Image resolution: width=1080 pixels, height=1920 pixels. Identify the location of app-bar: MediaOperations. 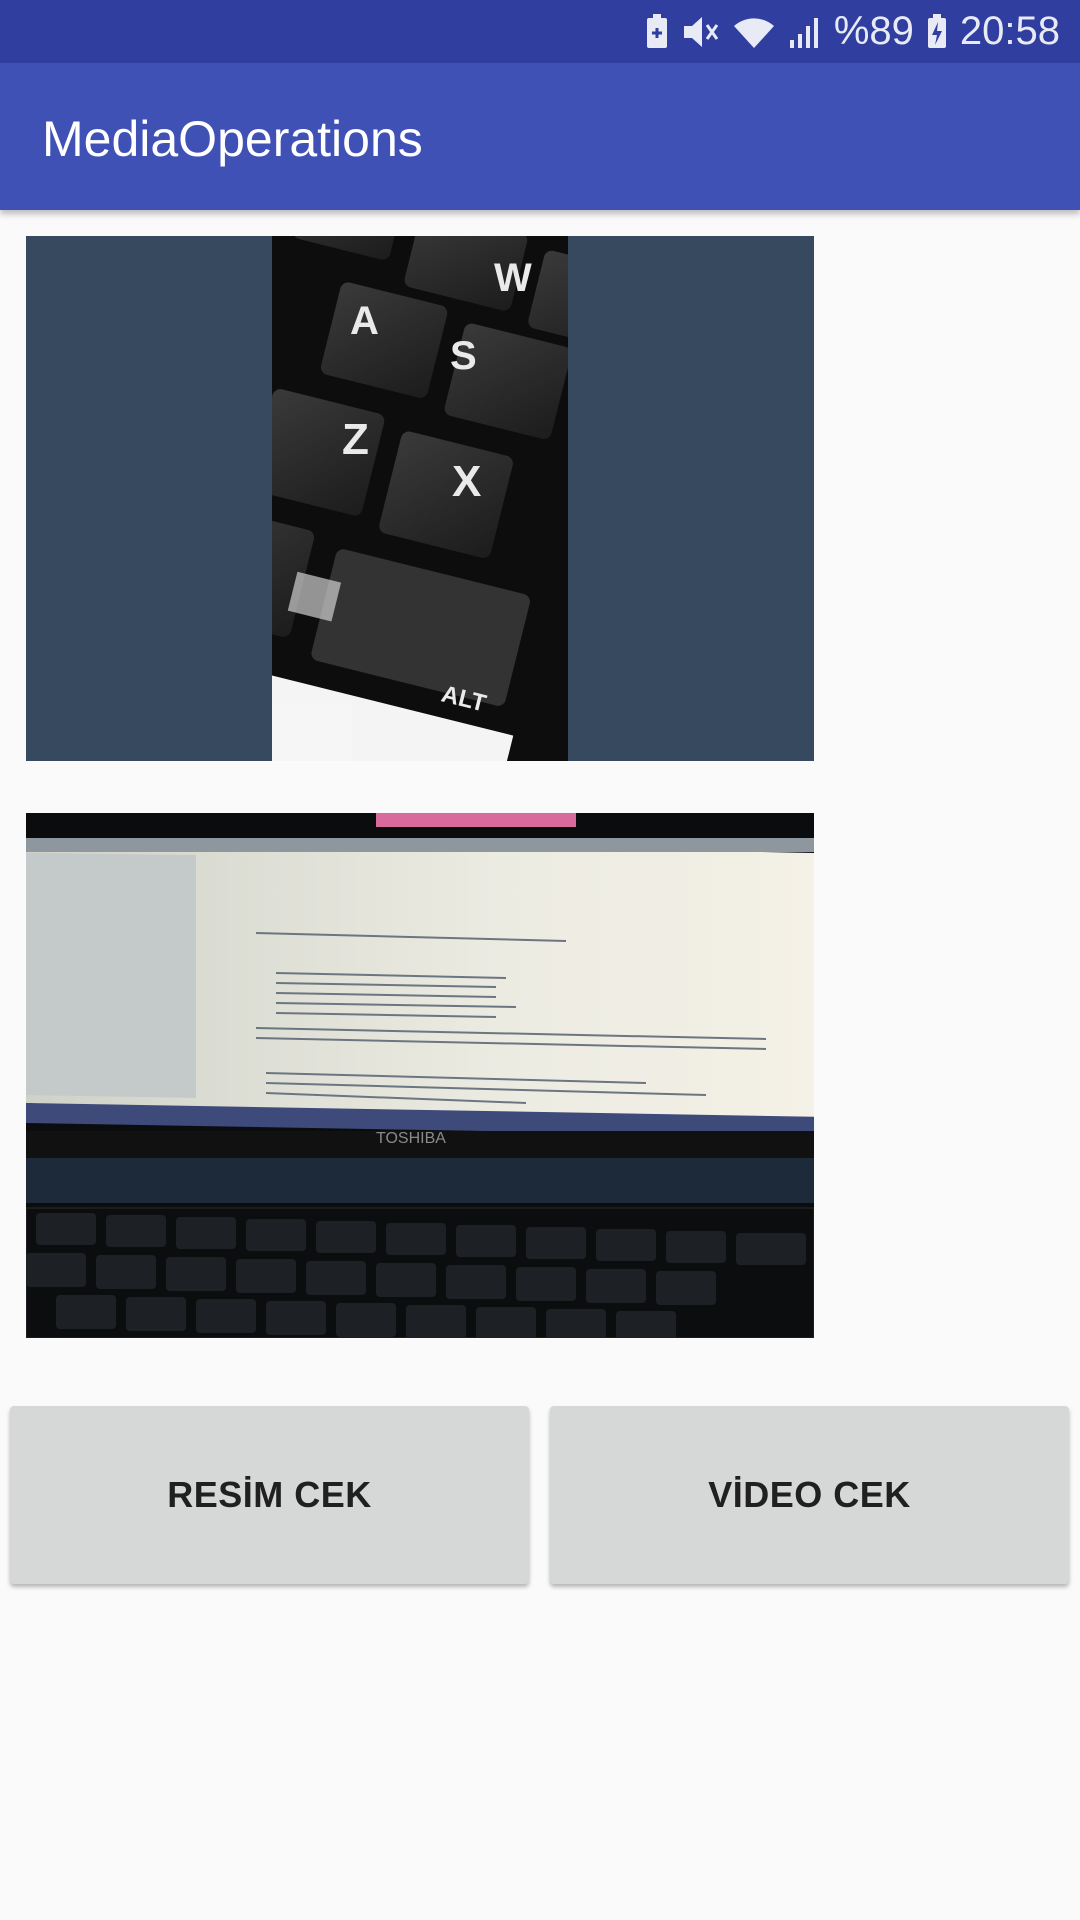
(540, 136).